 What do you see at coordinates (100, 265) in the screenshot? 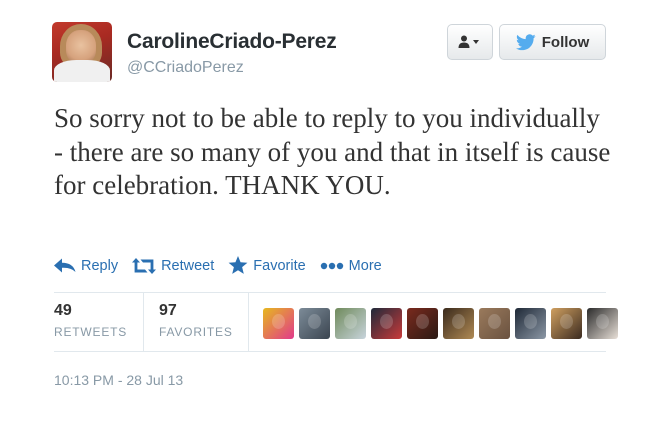
I see `reply-label: Reply` at bounding box center [100, 265].